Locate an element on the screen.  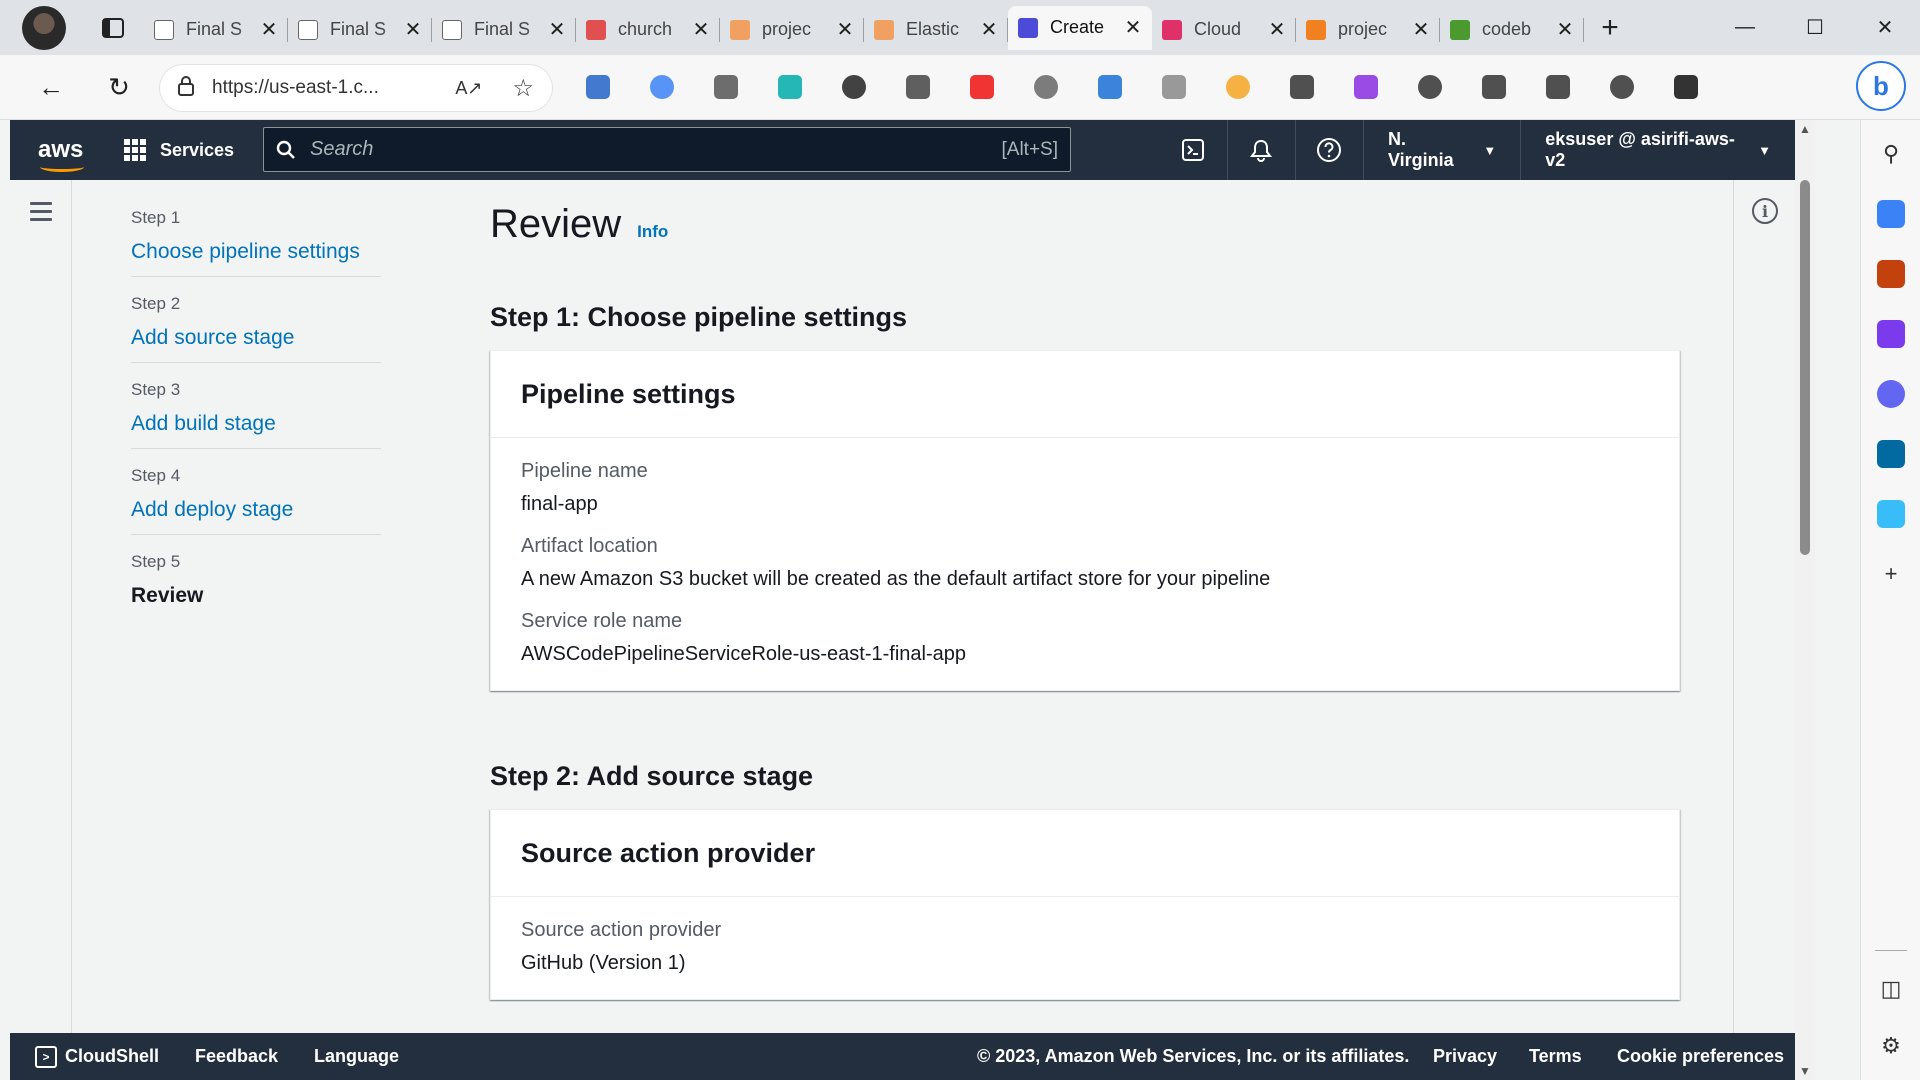
field-label: Service role name is located at coordinates (602, 621).